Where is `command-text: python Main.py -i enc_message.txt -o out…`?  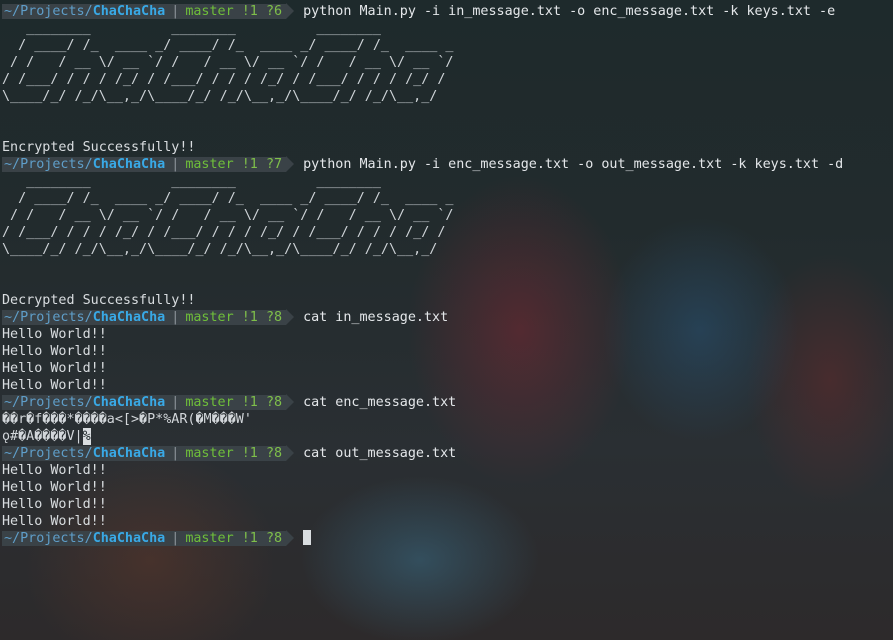 command-text: python Main.py -i enc_message.txt -o out… is located at coordinates (573, 164).